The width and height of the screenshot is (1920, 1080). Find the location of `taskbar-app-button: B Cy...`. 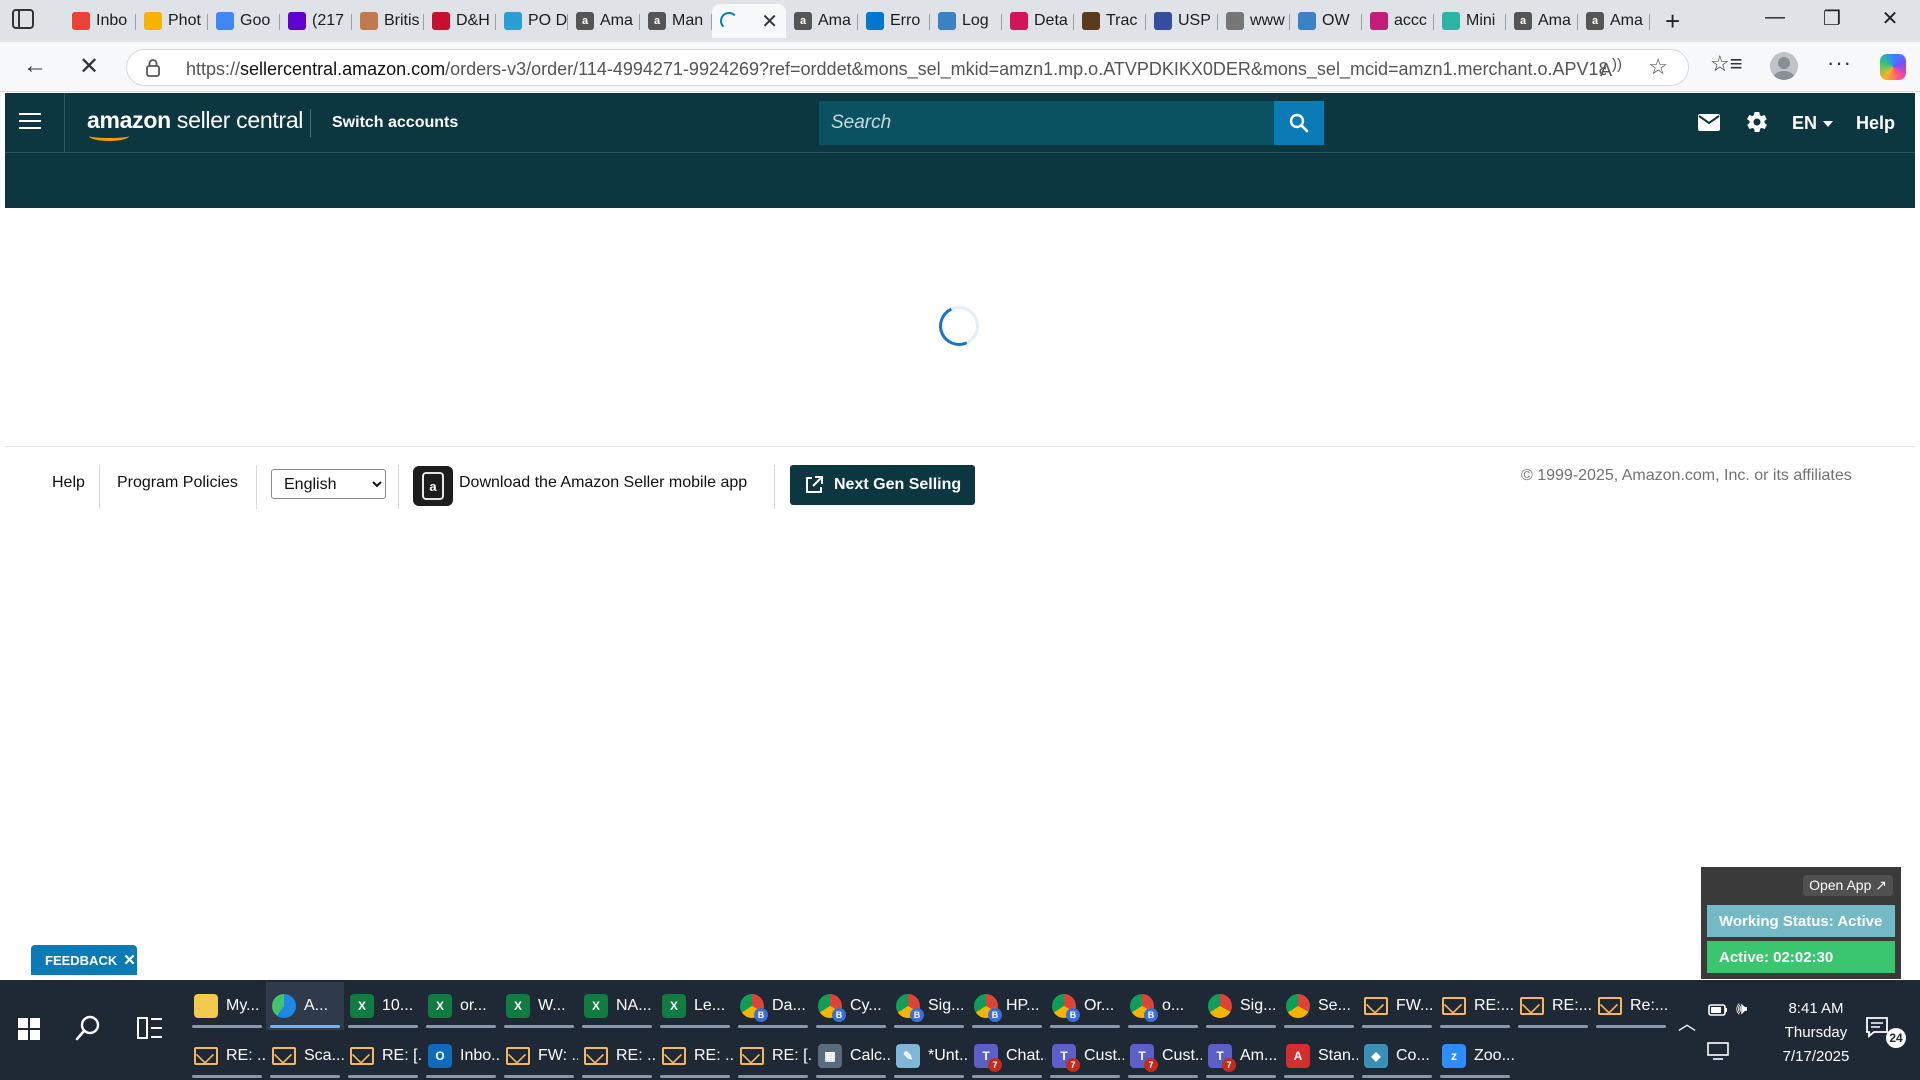

taskbar-app-button: B Cy... is located at coordinates (851, 1006).